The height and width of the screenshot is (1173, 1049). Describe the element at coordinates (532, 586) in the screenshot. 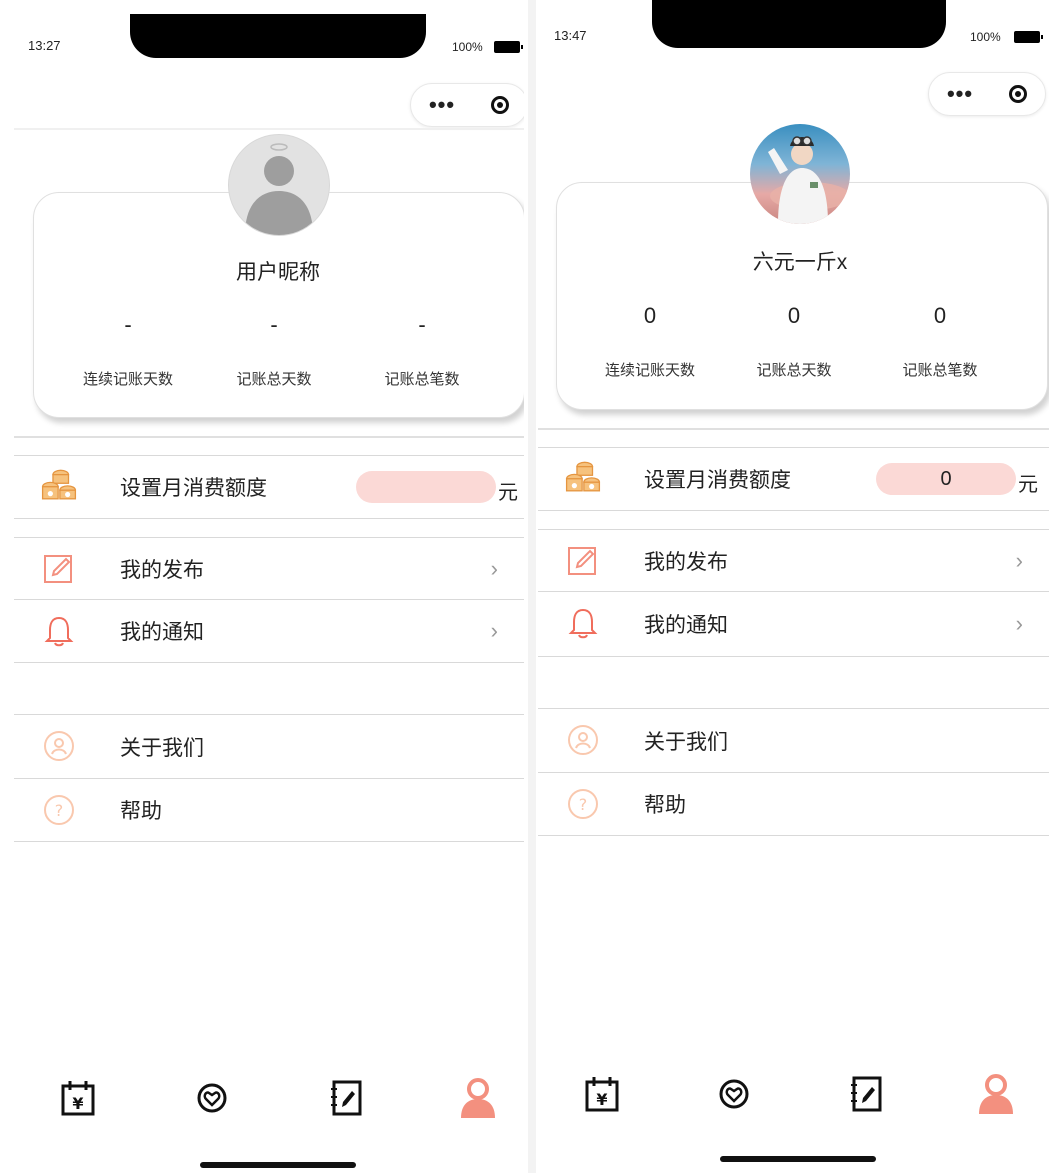

I see `screens-gap` at that location.